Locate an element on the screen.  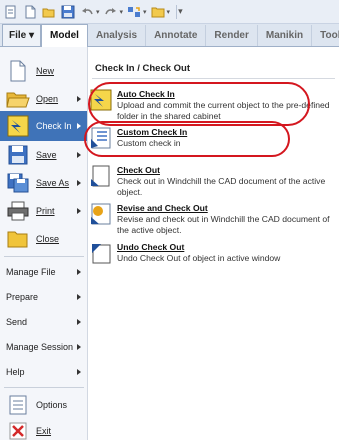
quick-access-toolbar: ▾ ▾ ▾ ▾ ▾ is located at coordinates (169, 12).